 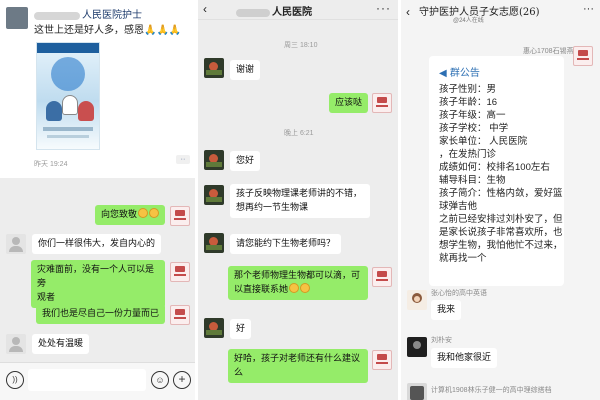 I want to click on notice-line: 孩子年龄：16, so click(x=468, y=102).